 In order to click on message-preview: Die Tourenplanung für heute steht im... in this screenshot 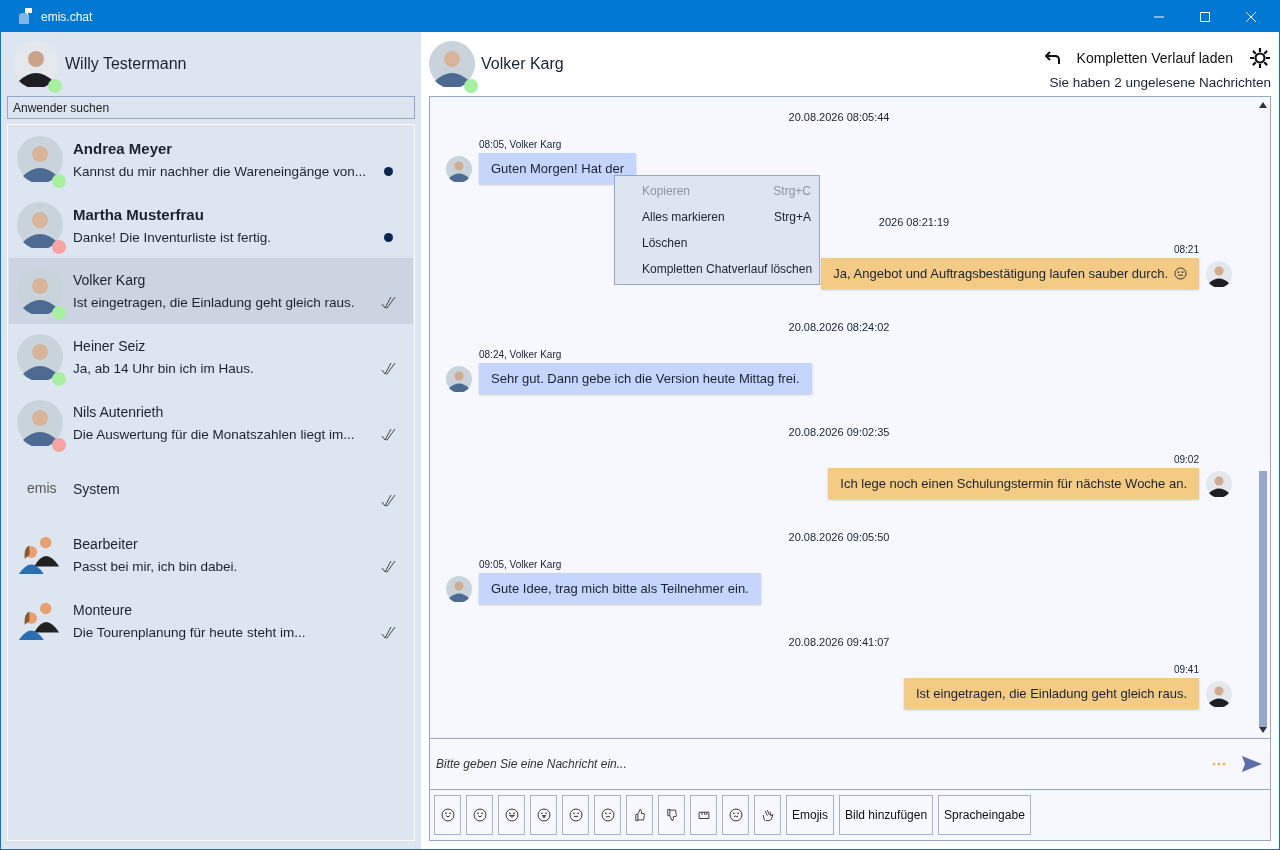, I will do `click(190, 632)`.